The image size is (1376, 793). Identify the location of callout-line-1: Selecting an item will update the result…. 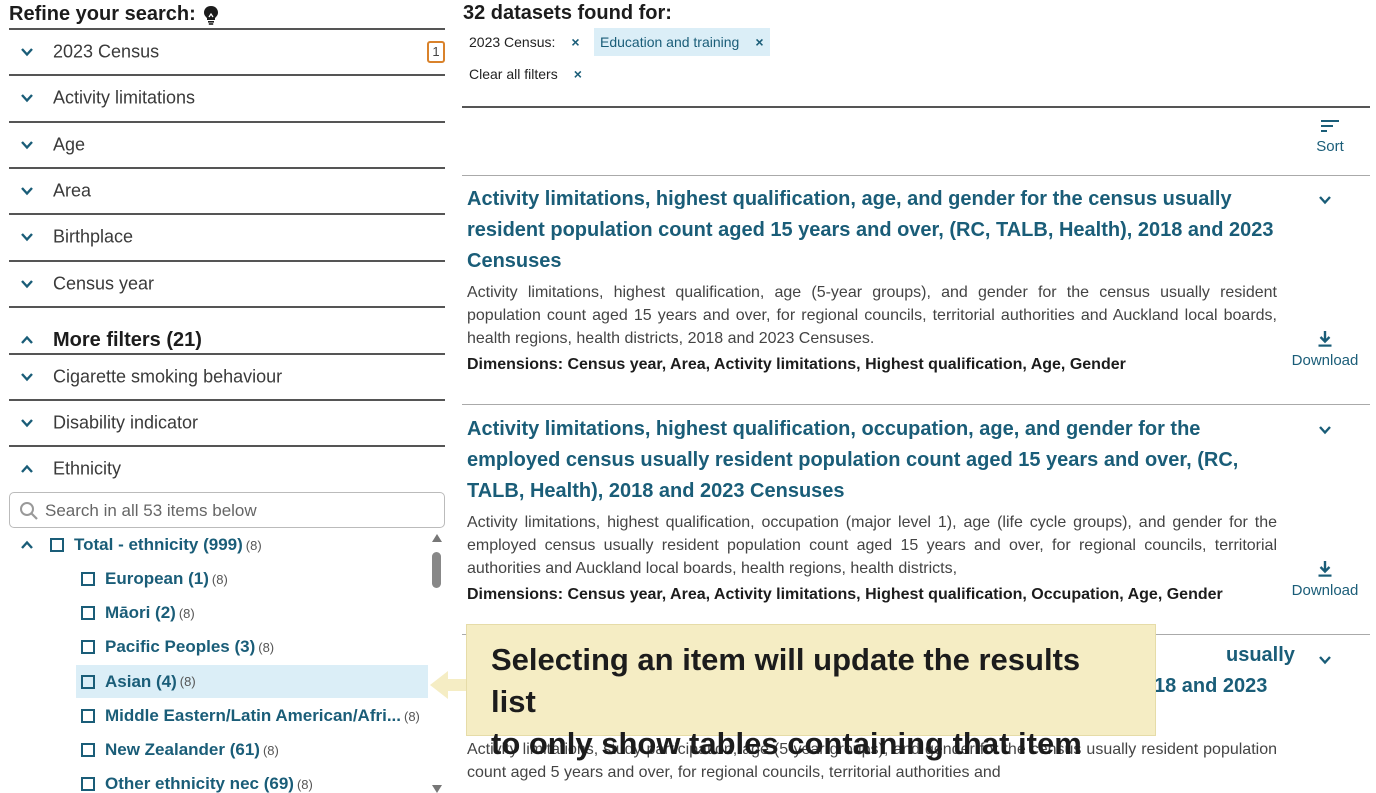
(786, 680).